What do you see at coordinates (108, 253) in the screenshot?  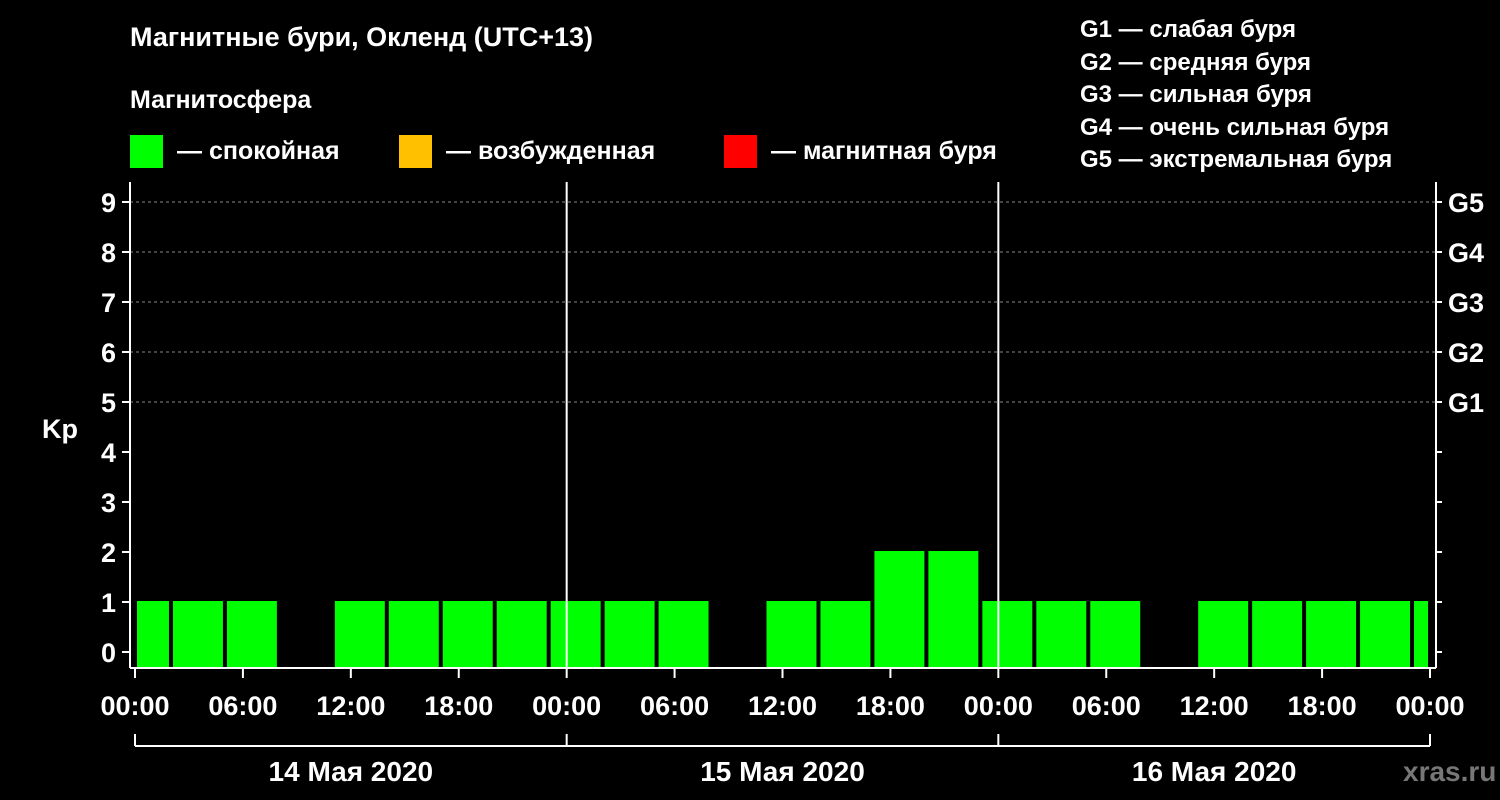 I see `y-tick-label: 8` at bounding box center [108, 253].